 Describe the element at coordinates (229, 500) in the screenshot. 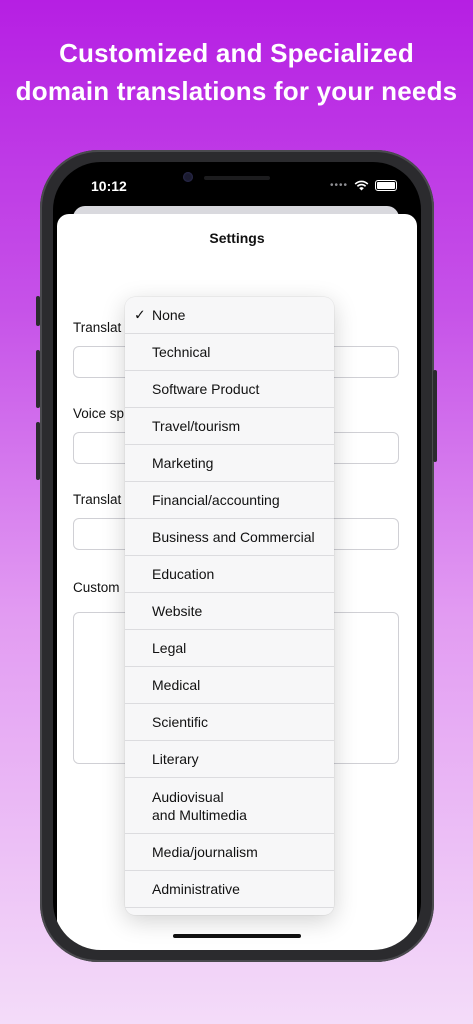

I see `menu-item-financial-accounting: Financial/accounting` at that location.